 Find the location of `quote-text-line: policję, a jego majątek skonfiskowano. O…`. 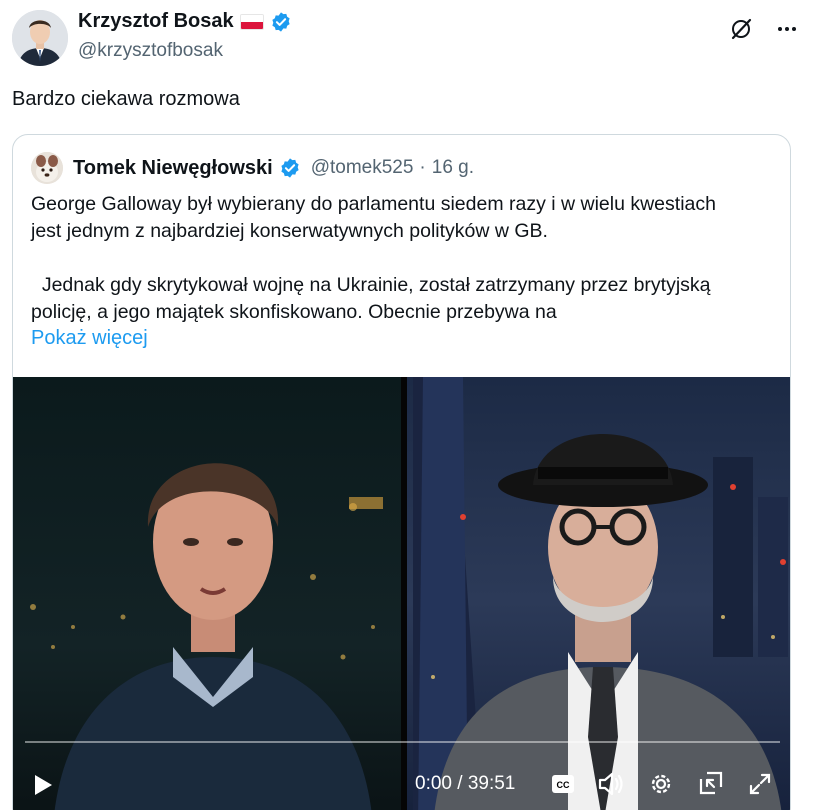

quote-text-line: policję, a jego majątek skonfiskowano. O… is located at coordinates (294, 312).